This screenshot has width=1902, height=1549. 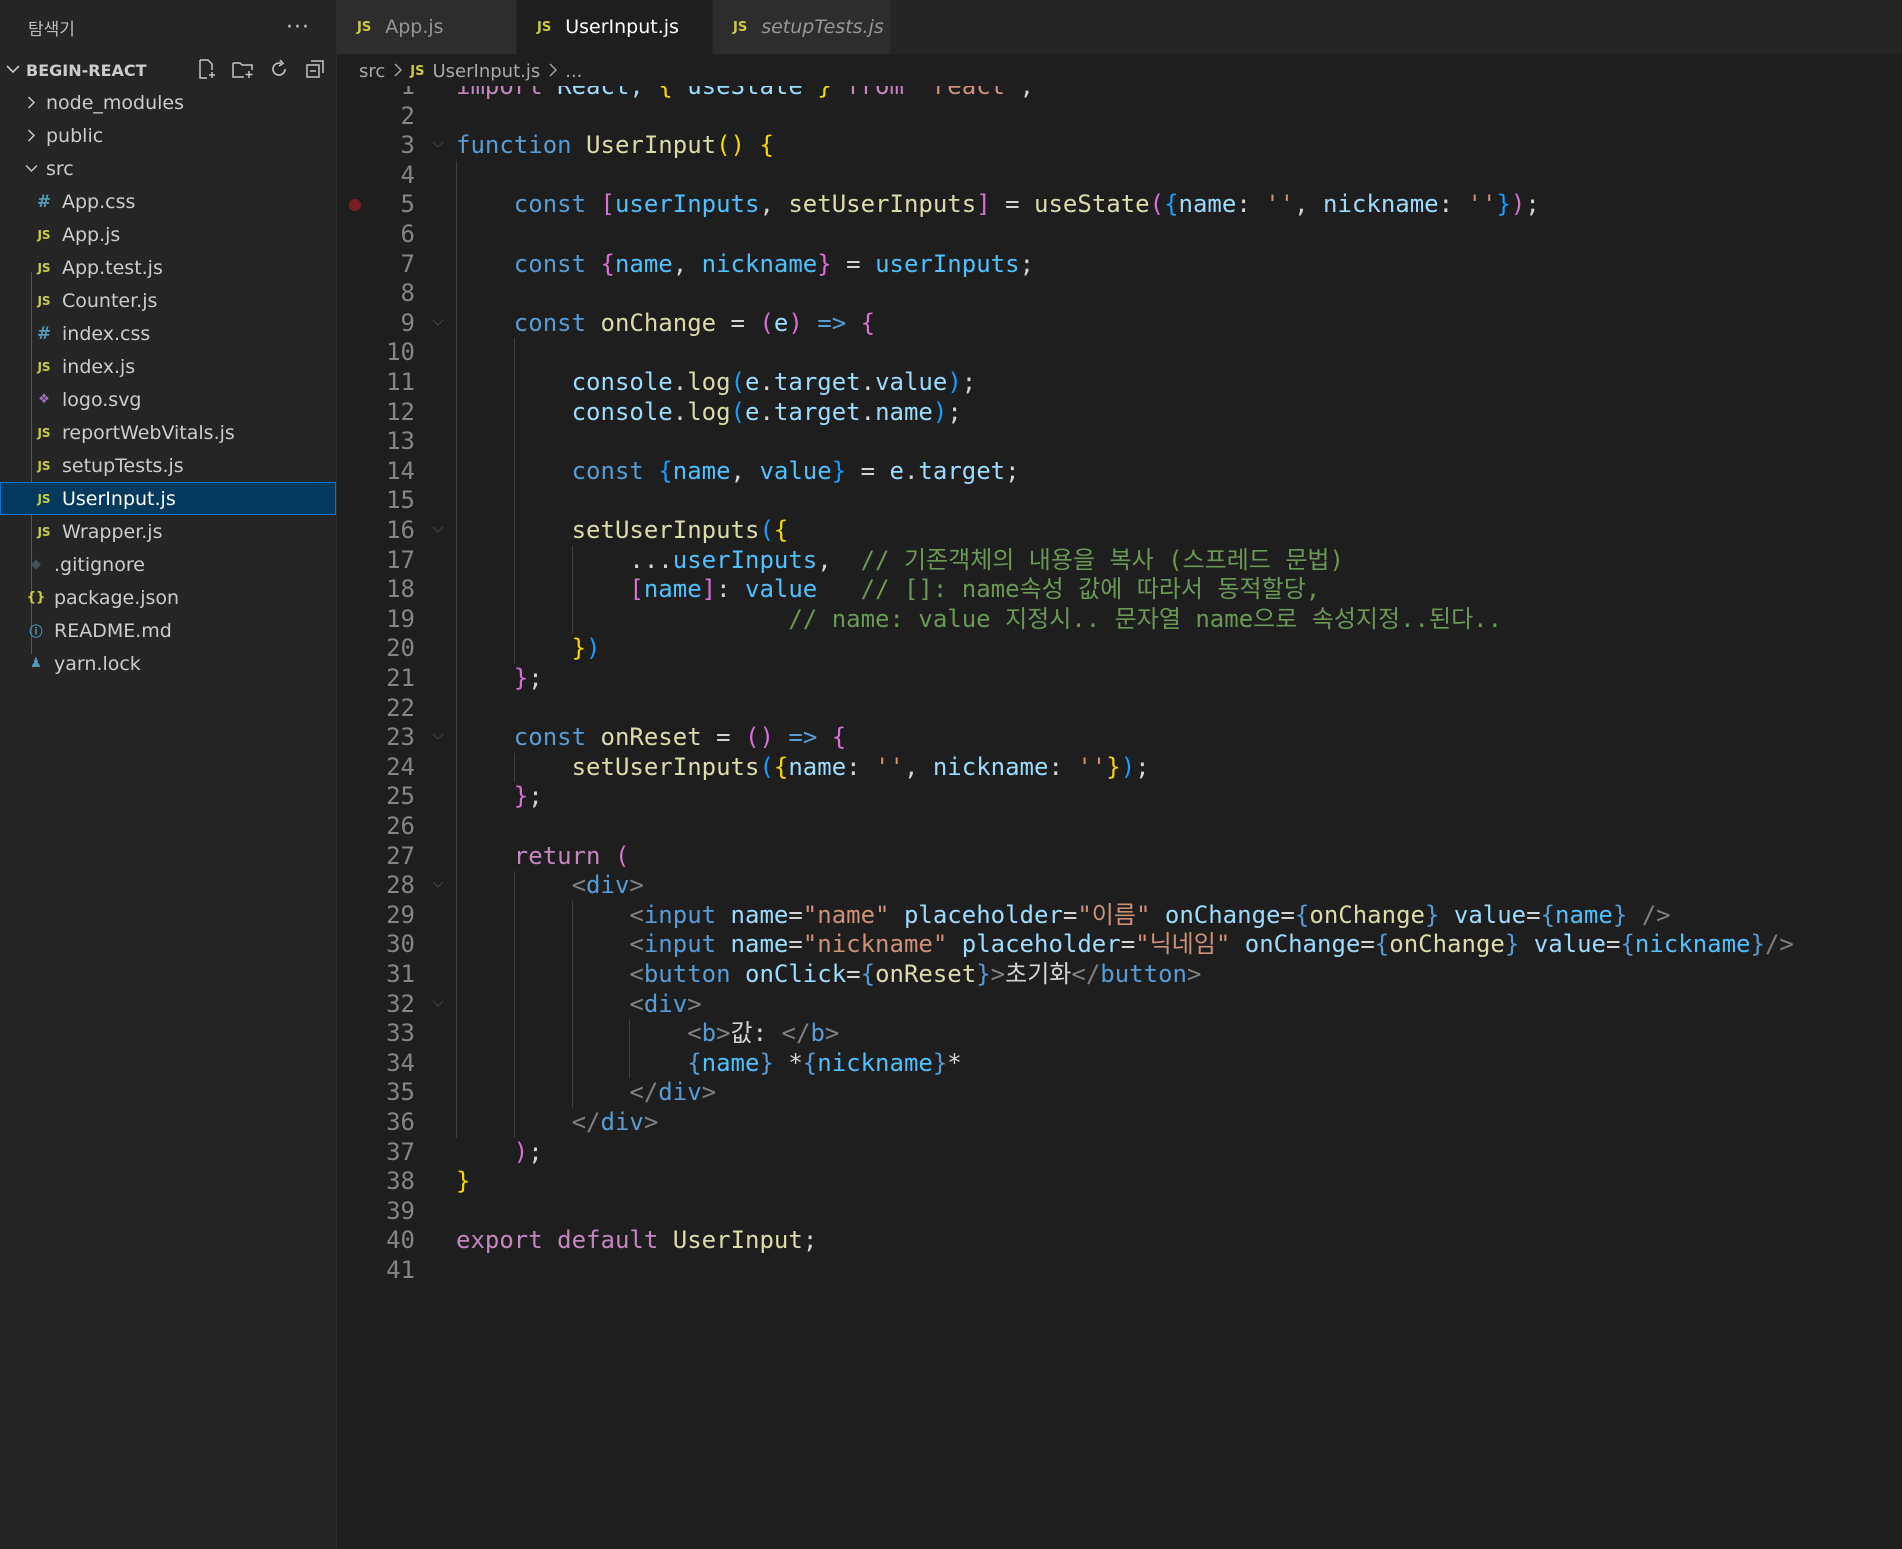 What do you see at coordinates (400, 1122) in the screenshot?
I see `line-number: 36` at bounding box center [400, 1122].